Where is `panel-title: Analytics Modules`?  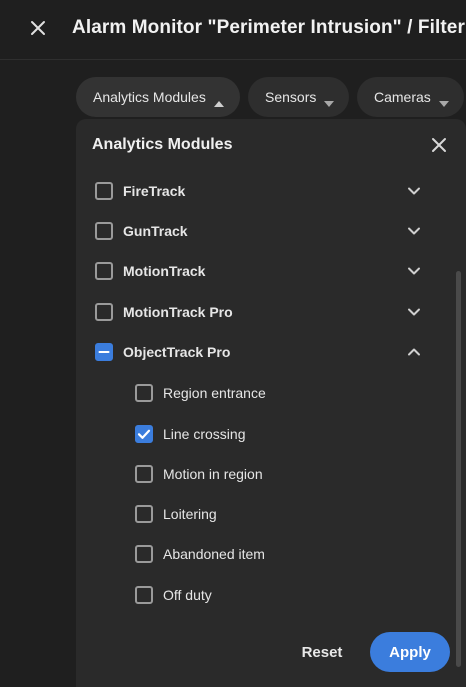 panel-title: Analytics Modules is located at coordinates (162, 144).